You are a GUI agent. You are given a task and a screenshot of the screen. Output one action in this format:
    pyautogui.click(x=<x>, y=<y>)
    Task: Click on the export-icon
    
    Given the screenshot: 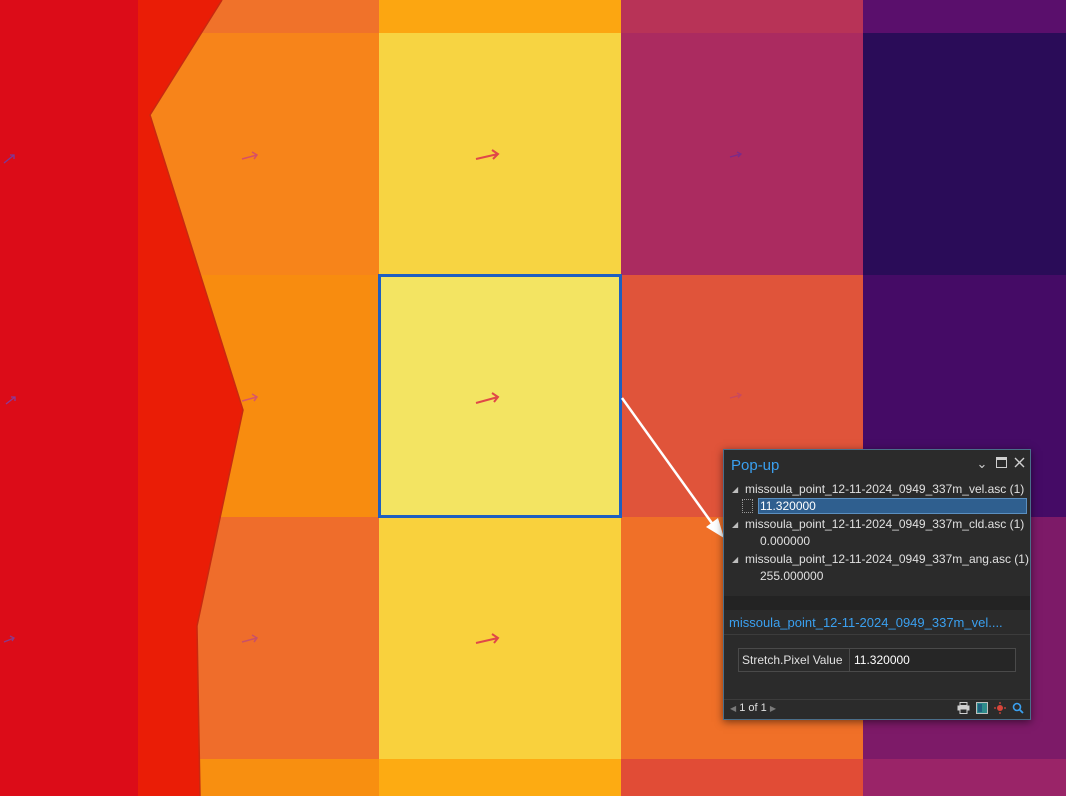 What is the action you would take?
    pyautogui.click(x=982, y=709)
    